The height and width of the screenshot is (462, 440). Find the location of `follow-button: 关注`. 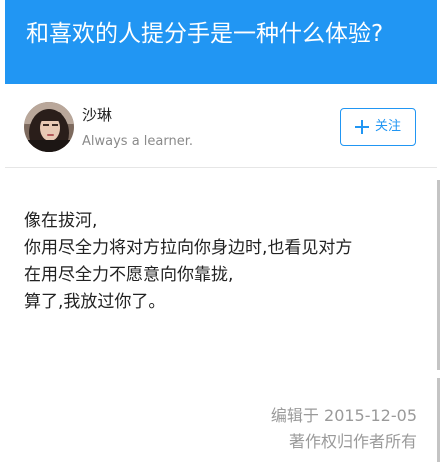

follow-button: 关注 is located at coordinates (378, 127).